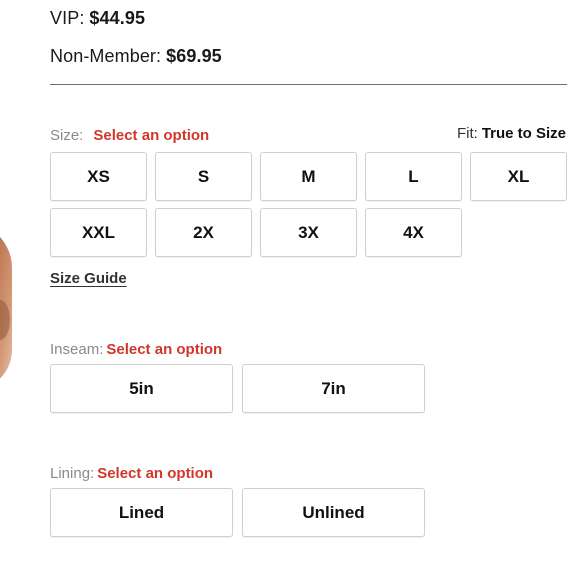 The image size is (580, 580). I want to click on lining-label-row: Lining: Select an option, so click(131, 473).